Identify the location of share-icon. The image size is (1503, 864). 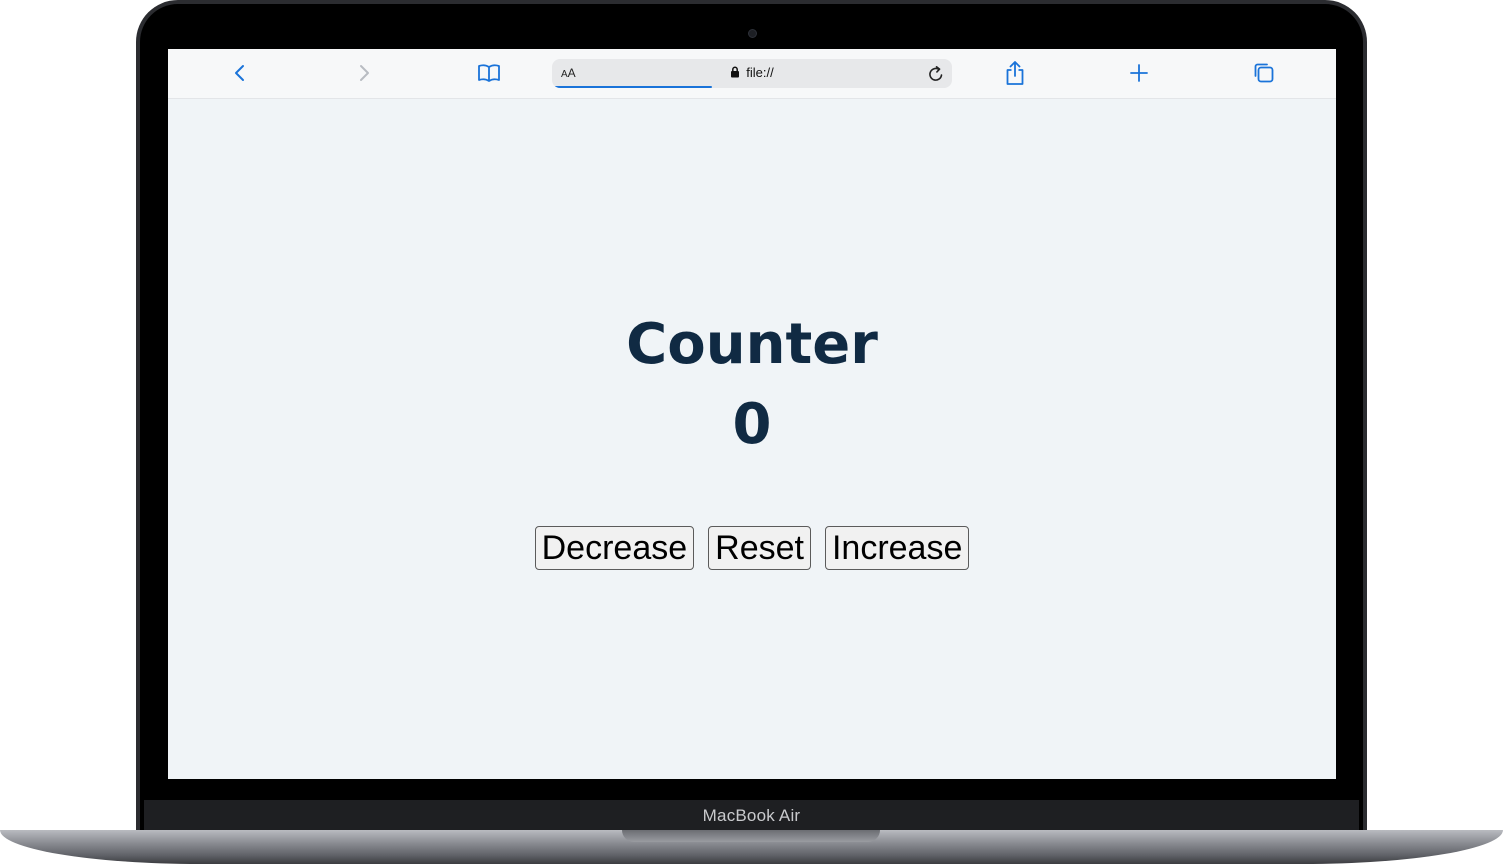
(1015, 73).